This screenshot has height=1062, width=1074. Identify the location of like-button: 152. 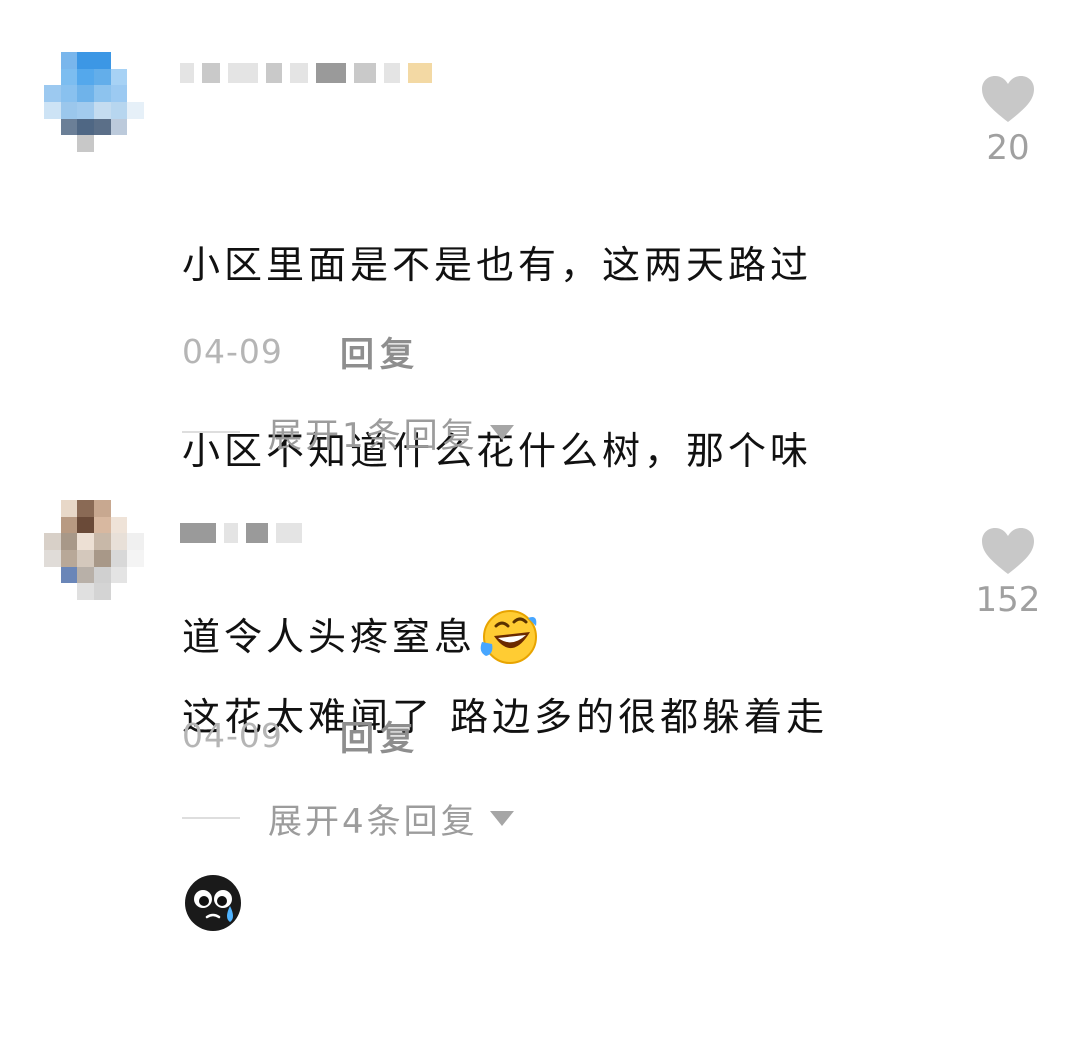
(1008, 573).